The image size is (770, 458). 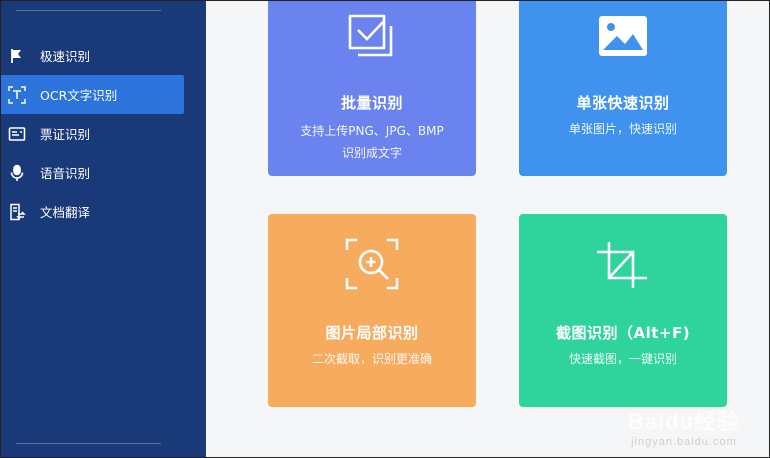 I want to click on sidebar-item-label: 文档翻译, so click(x=65, y=212).